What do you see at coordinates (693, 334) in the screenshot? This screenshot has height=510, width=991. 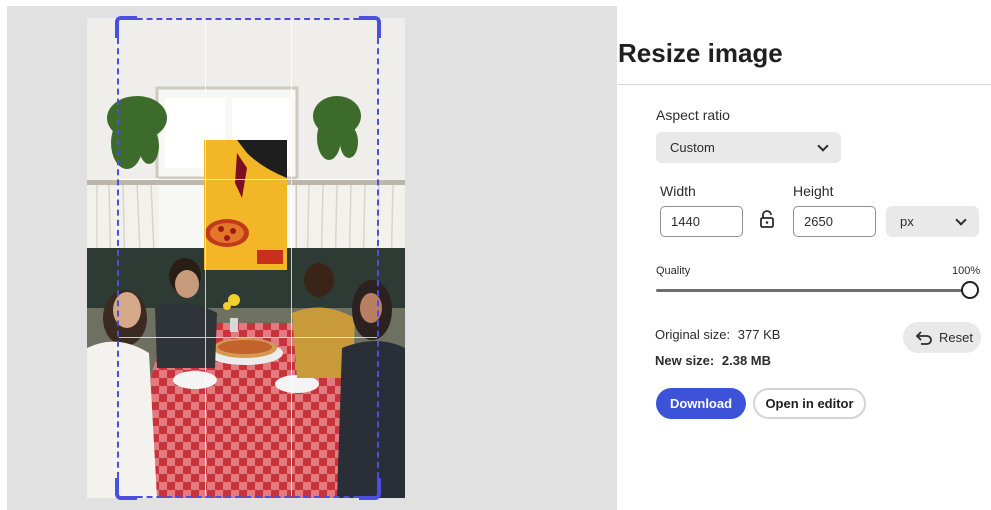 I see `original-size-label: Original size:` at bounding box center [693, 334].